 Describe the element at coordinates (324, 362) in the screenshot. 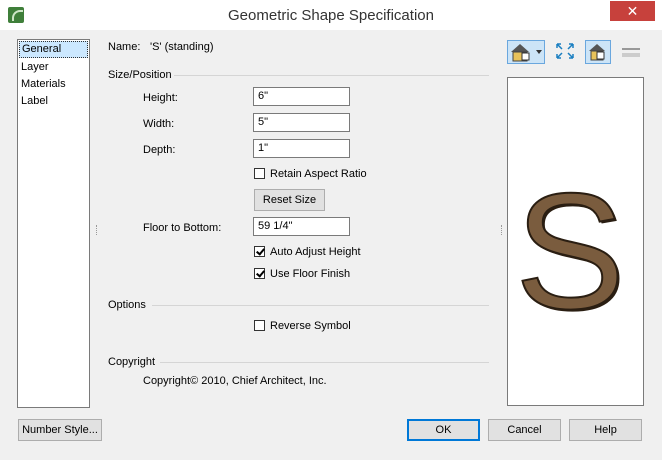

I see `copyright-divider` at that location.